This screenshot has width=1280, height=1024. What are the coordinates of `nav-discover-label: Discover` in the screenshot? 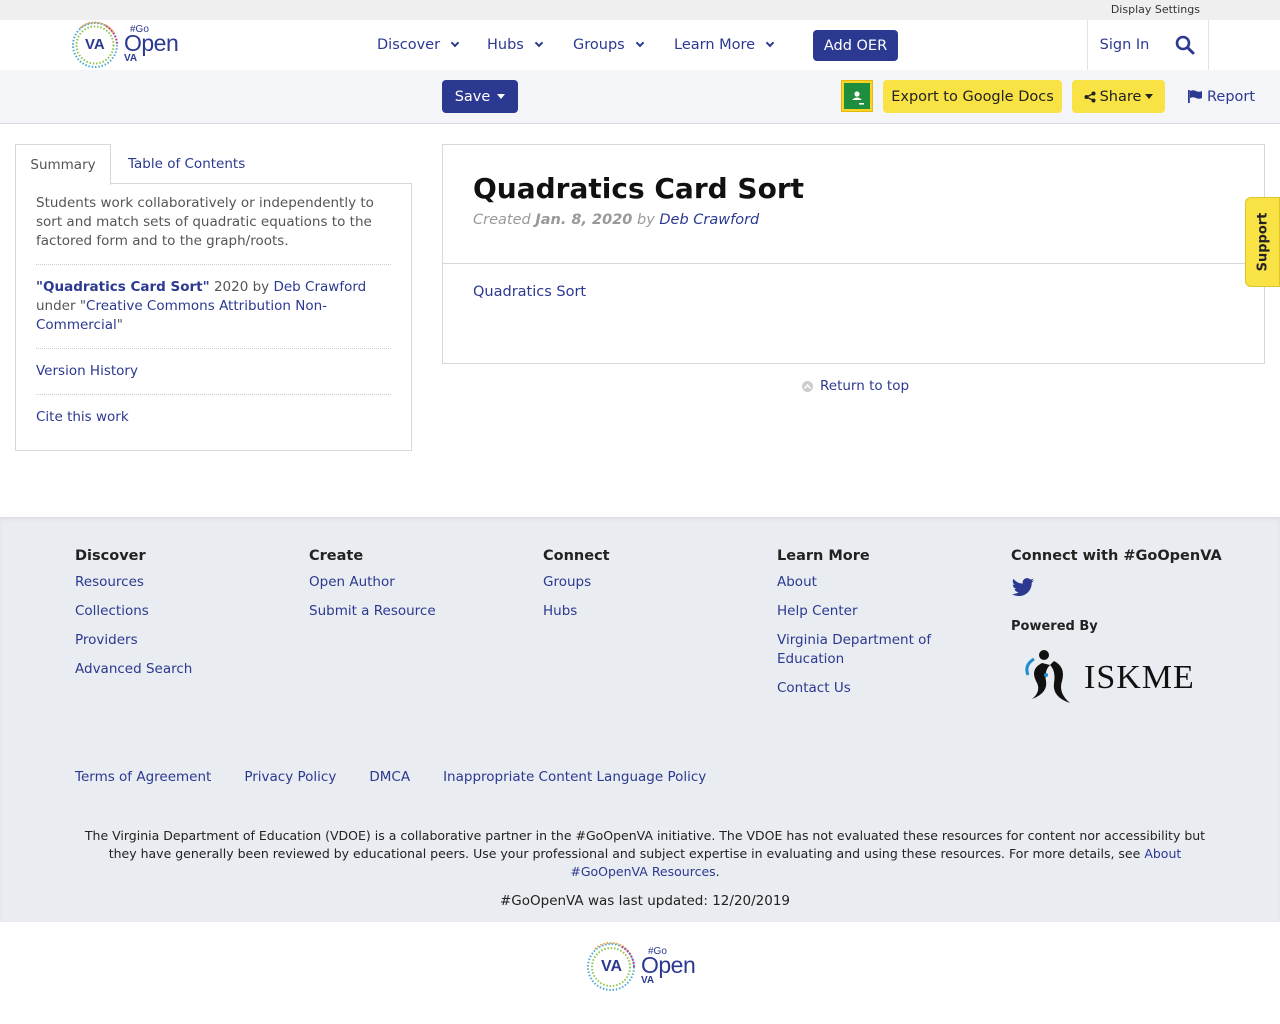 It's located at (409, 45).